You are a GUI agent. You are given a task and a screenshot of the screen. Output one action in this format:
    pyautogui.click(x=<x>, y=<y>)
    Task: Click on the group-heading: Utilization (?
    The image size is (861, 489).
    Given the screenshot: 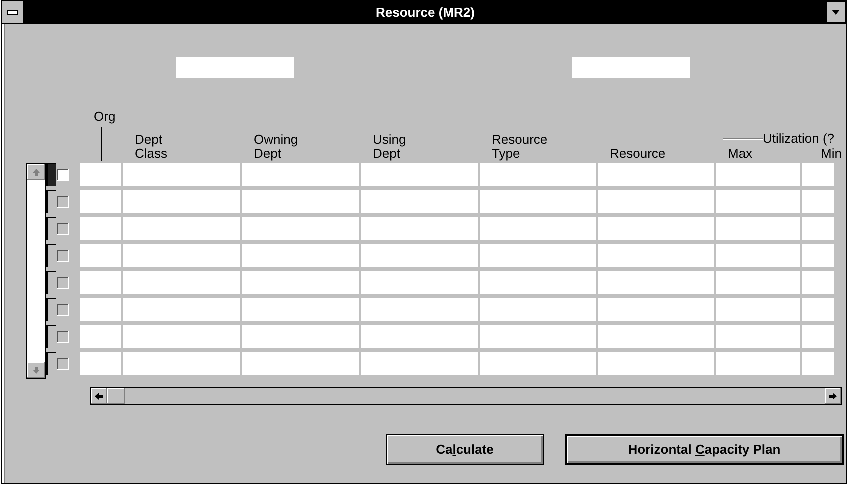 What is the action you would take?
    pyautogui.click(x=779, y=138)
    